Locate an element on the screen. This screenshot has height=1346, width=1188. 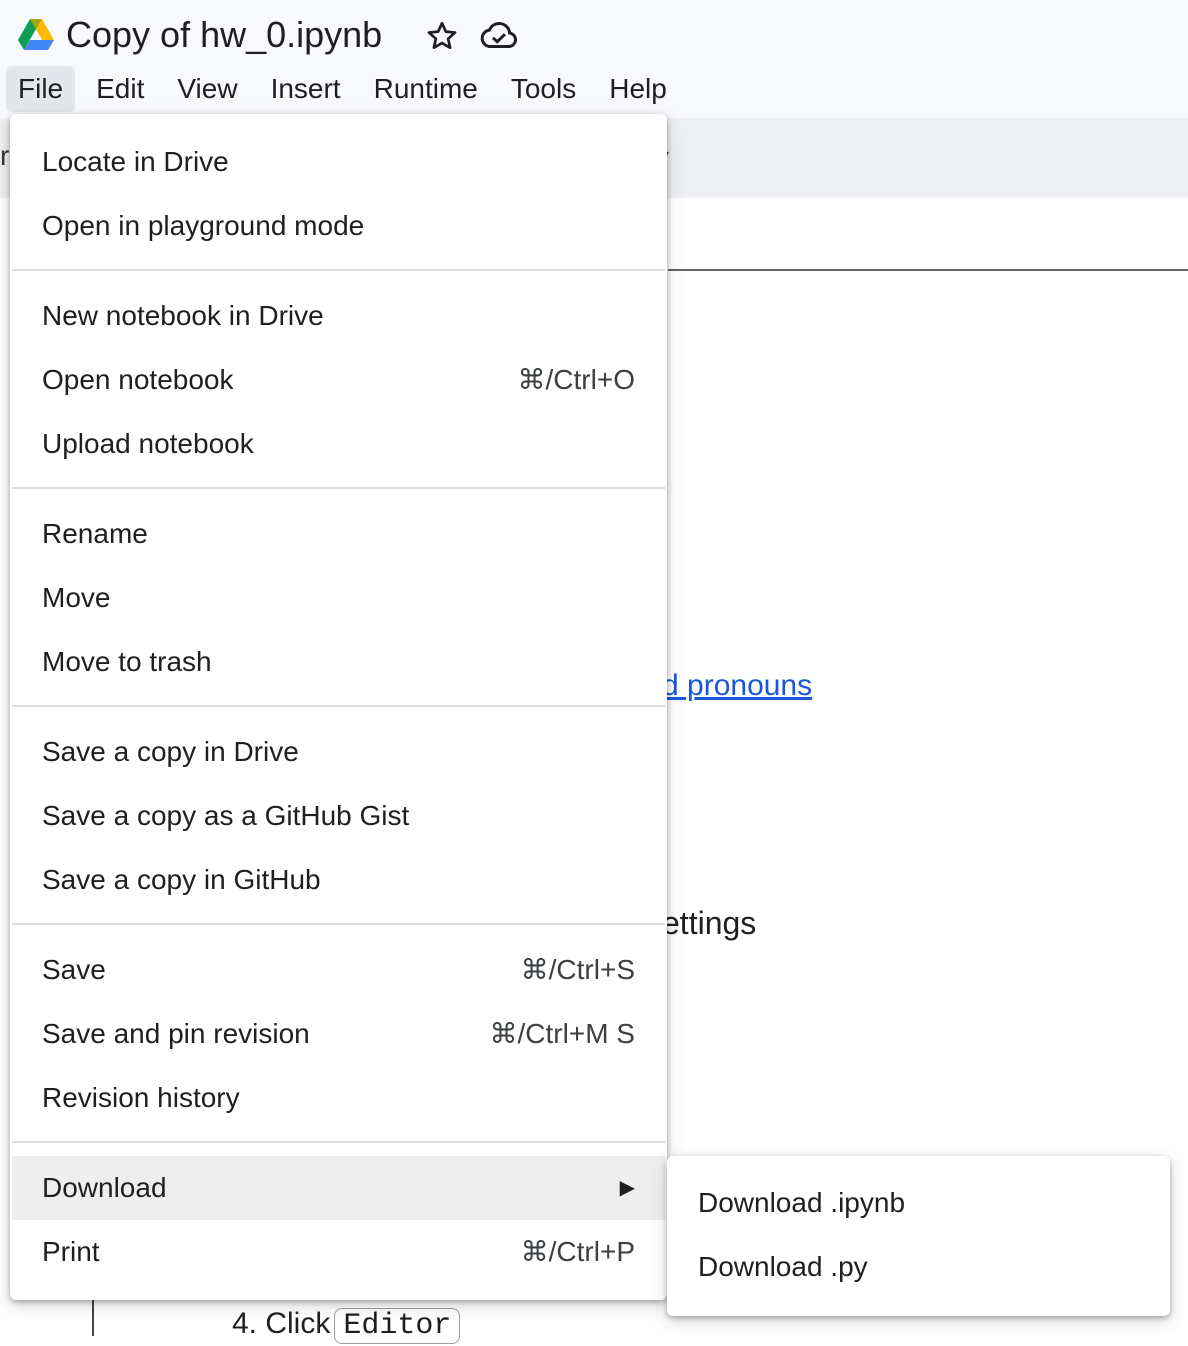
menu-item-revision-history: Revision history is located at coordinates (338, 1098).